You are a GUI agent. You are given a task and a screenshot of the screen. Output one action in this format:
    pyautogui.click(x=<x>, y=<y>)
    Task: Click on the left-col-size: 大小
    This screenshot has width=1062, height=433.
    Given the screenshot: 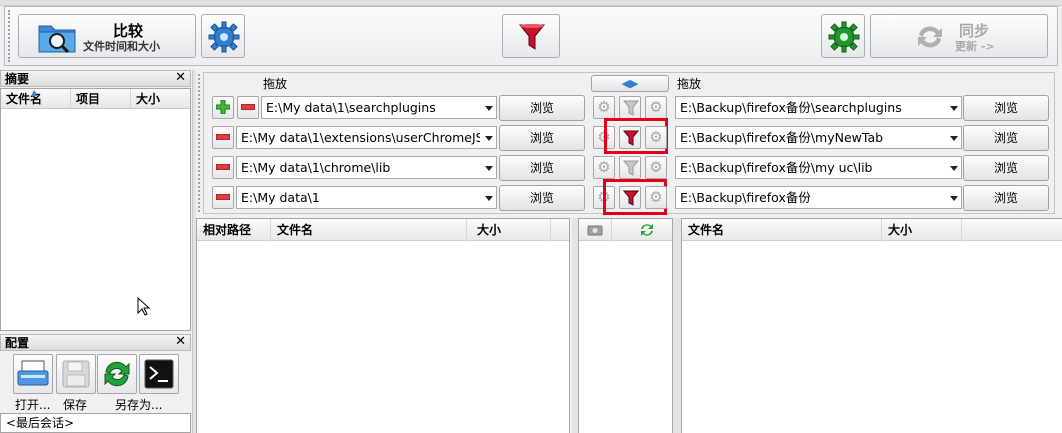 What is the action you would take?
    pyautogui.click(x=511, y=230)
    